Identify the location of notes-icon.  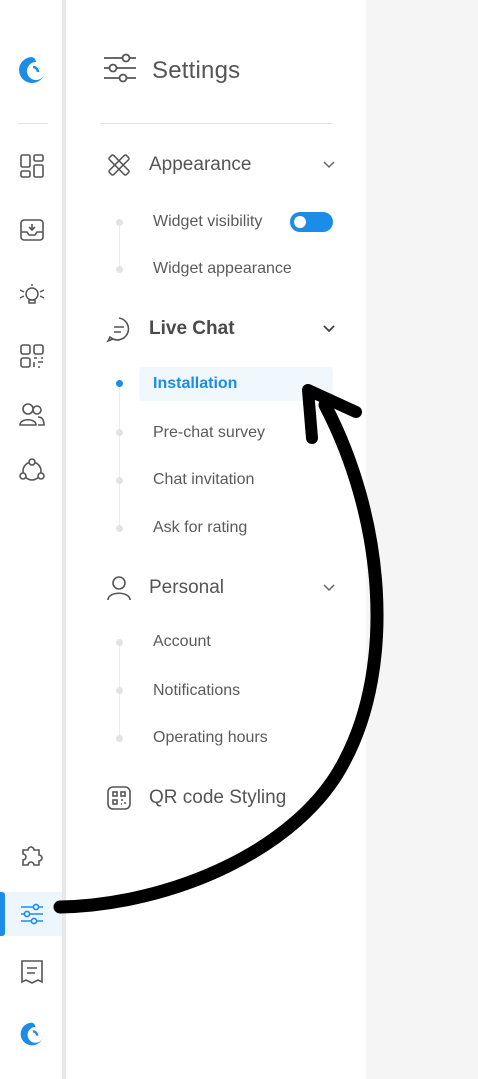
(32, 972).